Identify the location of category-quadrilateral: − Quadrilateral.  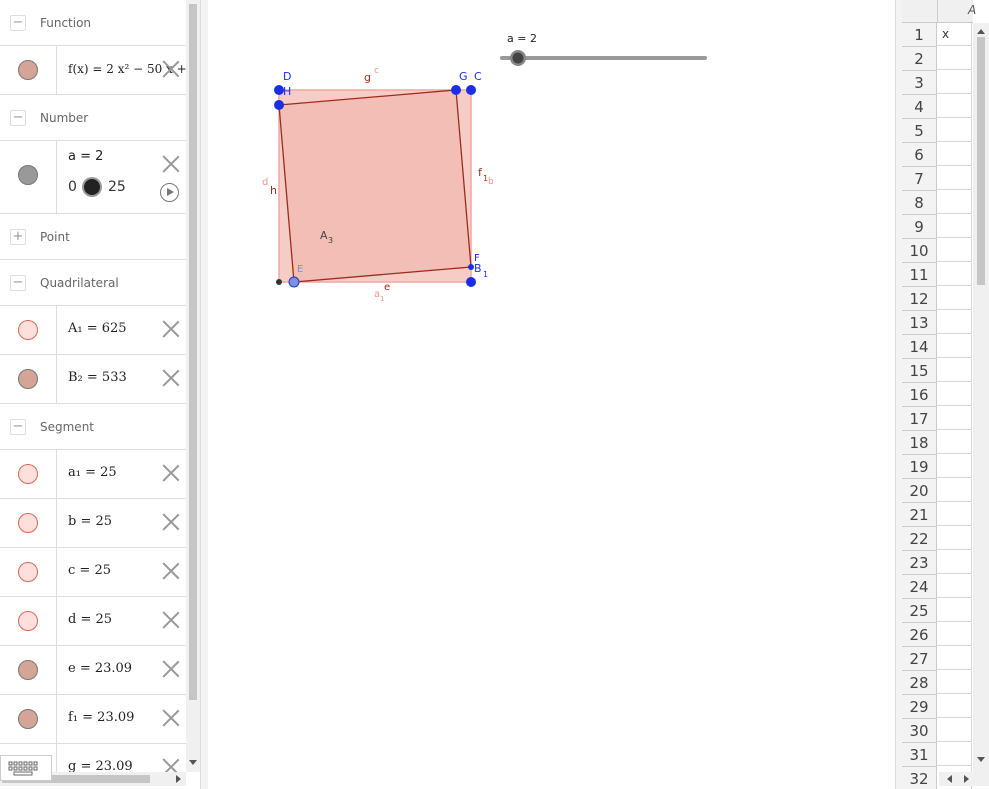
(93, 283).